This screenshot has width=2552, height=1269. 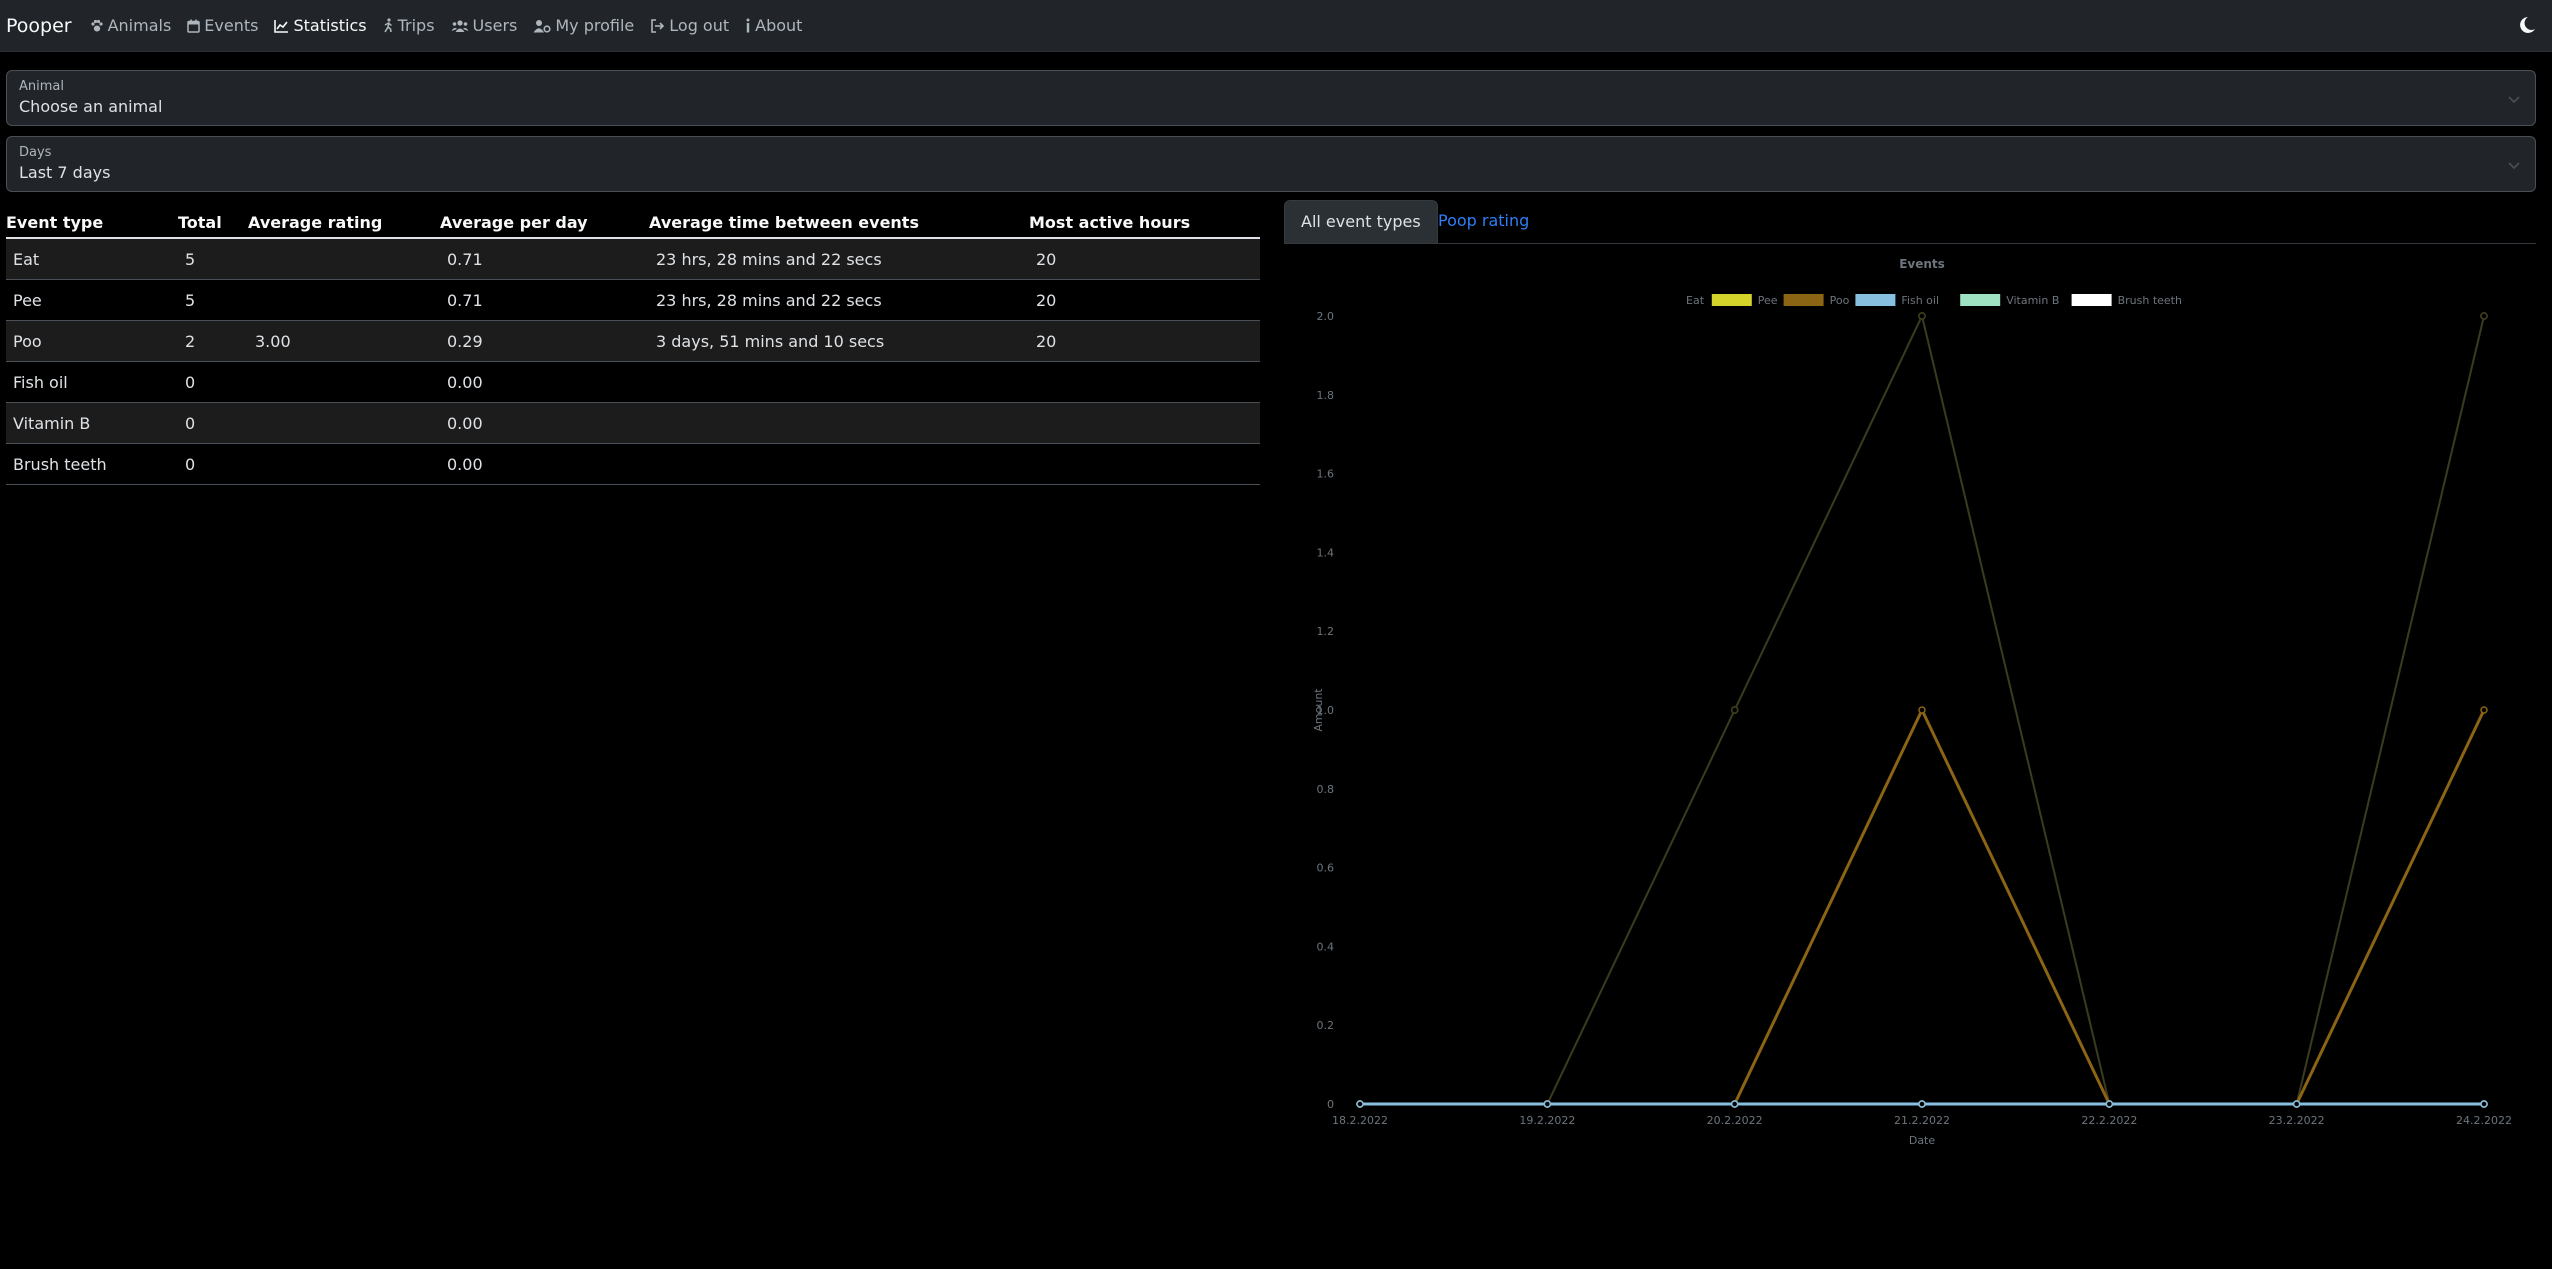 I want to click on table-cell: Brush teeth, so click(x=92, y=464).